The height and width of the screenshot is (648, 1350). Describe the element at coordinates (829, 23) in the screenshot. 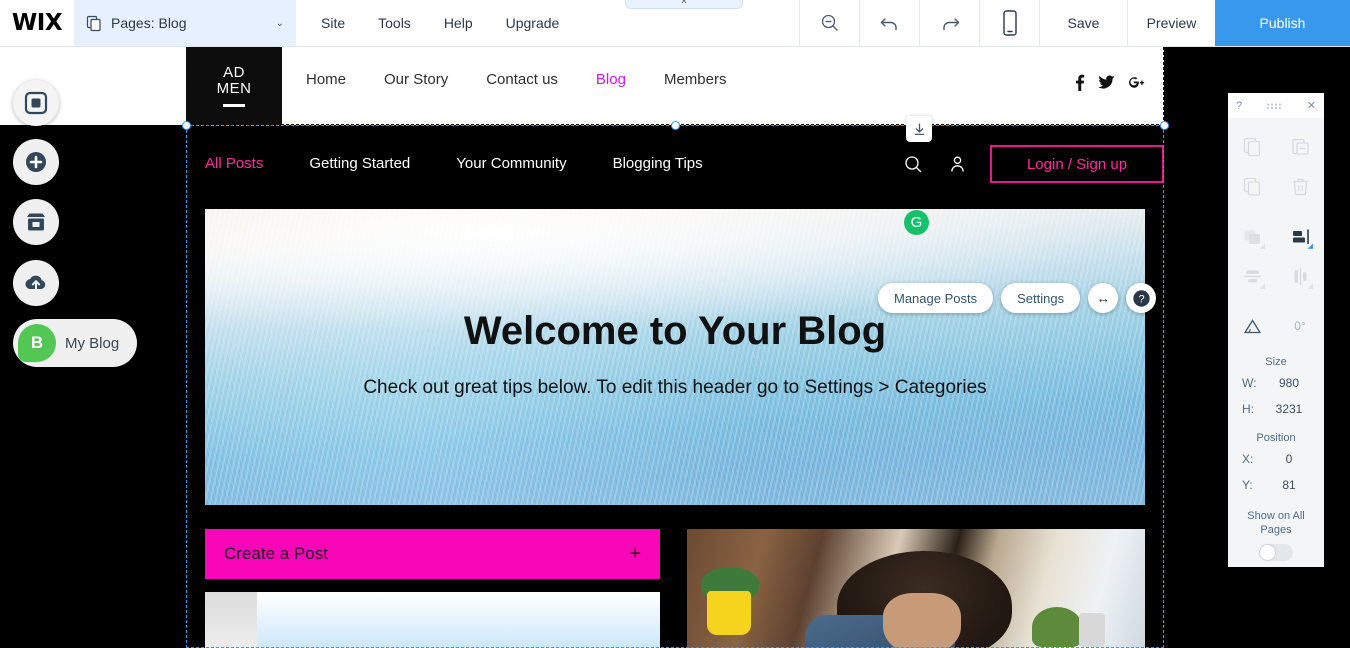

I see `zoom-out-icon` at that location.